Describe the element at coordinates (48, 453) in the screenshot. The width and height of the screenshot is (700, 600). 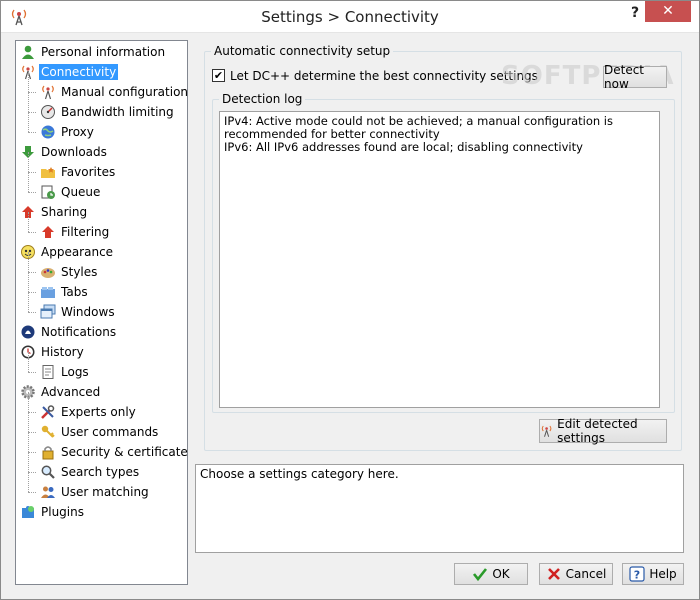
I see `lock-icon` at that location.